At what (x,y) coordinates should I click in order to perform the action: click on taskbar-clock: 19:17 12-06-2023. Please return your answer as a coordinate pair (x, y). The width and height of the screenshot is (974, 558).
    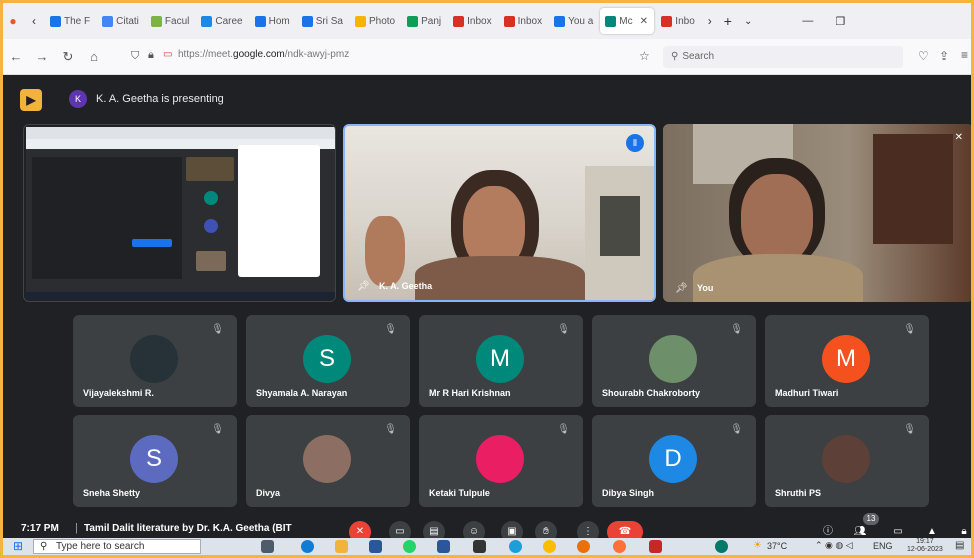
    Looking at the image, I should click on (925, 546).